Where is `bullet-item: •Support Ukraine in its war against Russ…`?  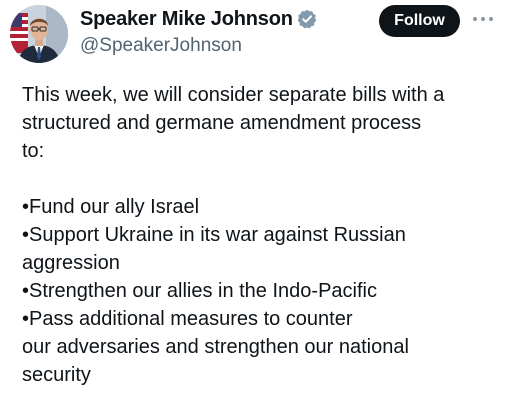 bullet-item: •Support Ukraine in its war against Russ… is located at coordinates (214, 249).